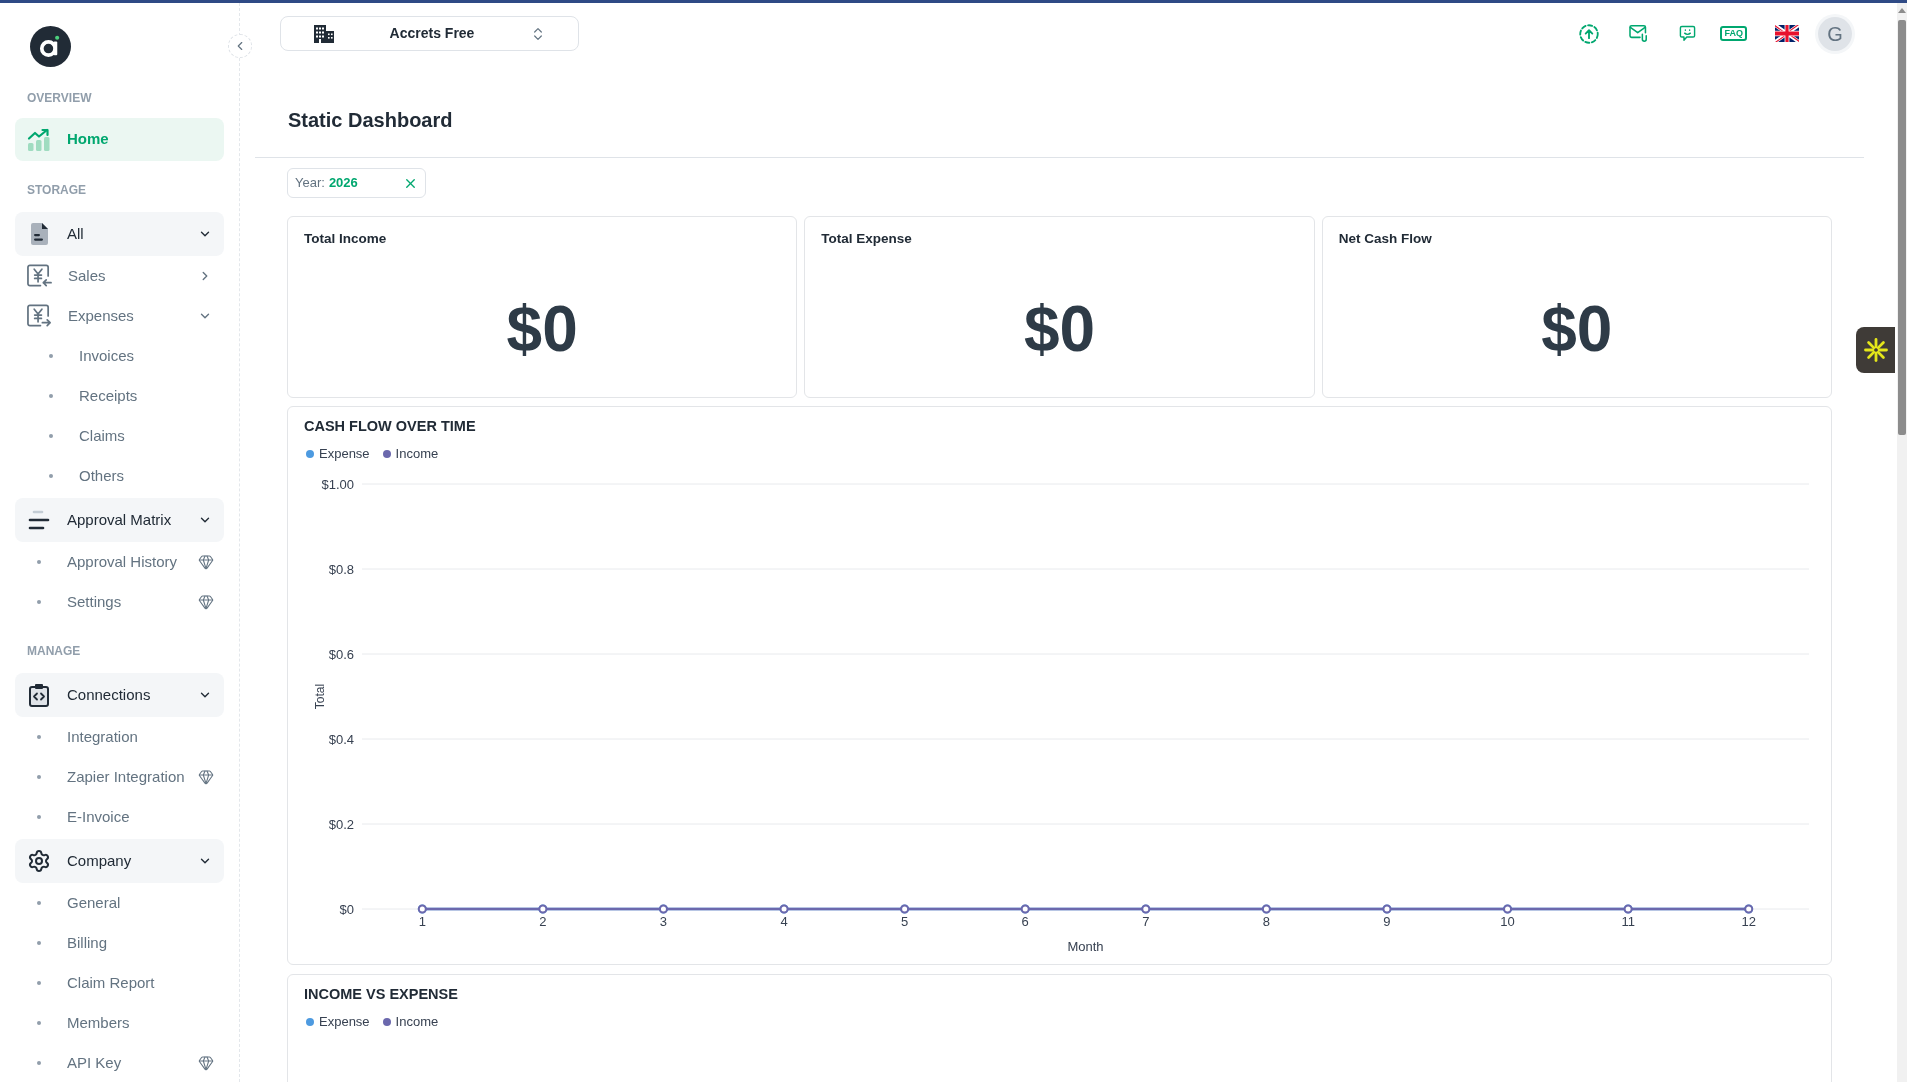 The width and height of the screenshot is (1907, 1082). What do you see at coordinates (119, 943) in the screenshot?
I see `sidebar-item: Billing` at bounding box center [119, 943].